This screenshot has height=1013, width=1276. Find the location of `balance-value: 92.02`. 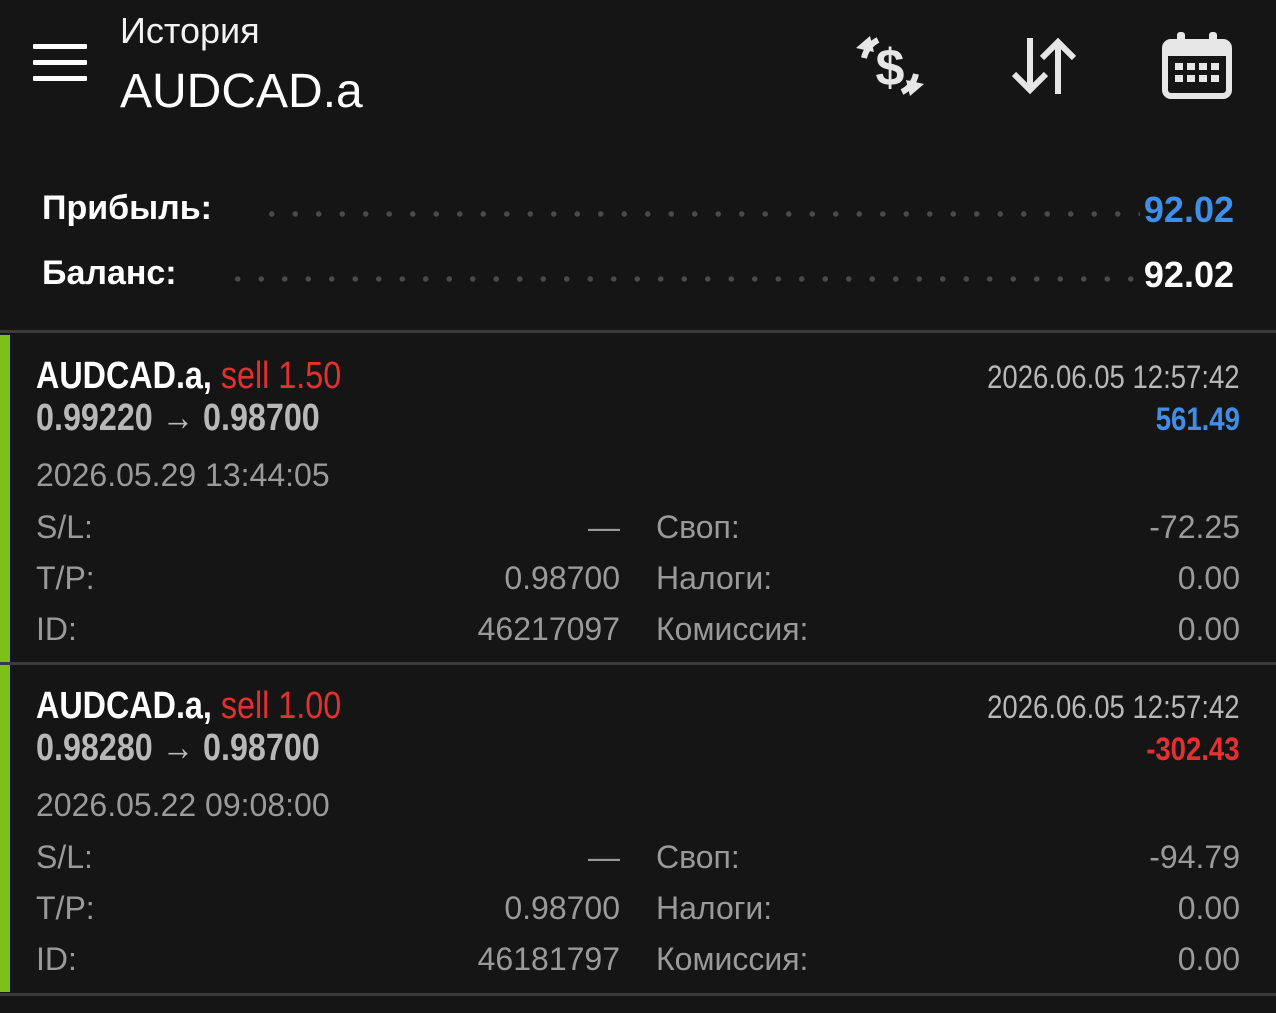

balance-value: 92.02 is located at coordinates (1188, 274).